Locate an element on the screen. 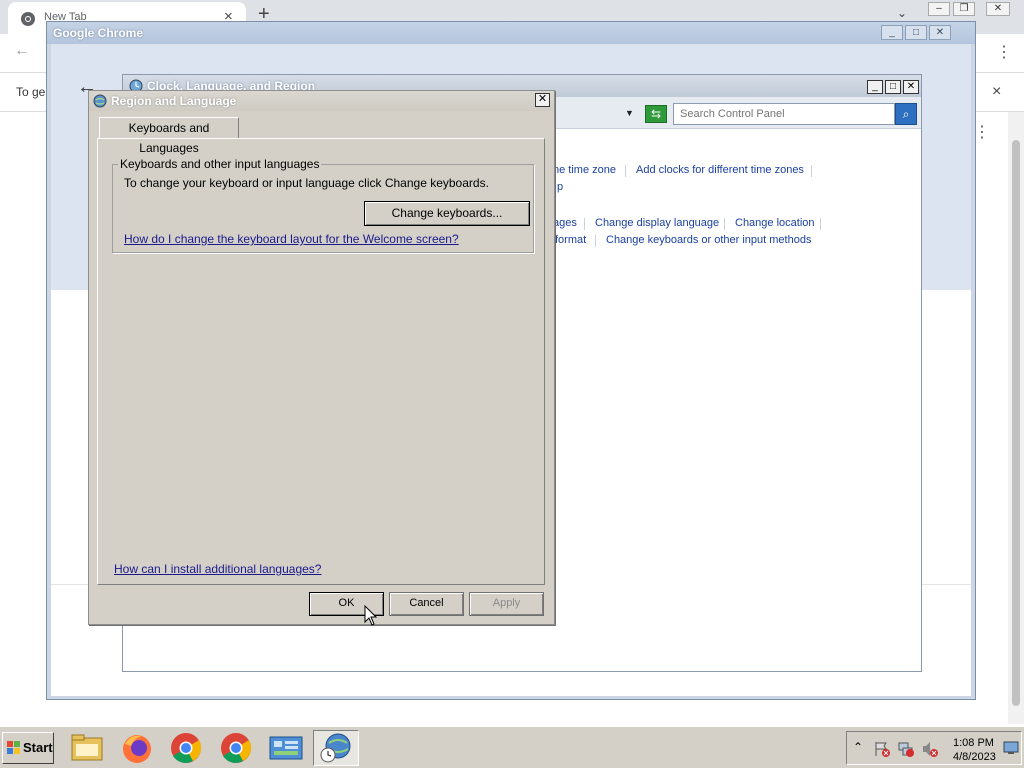 Image resolution: width=1024 pixels, height=769 pixels. clock-time: 1:08 PM is located at coordinates (973, 743).